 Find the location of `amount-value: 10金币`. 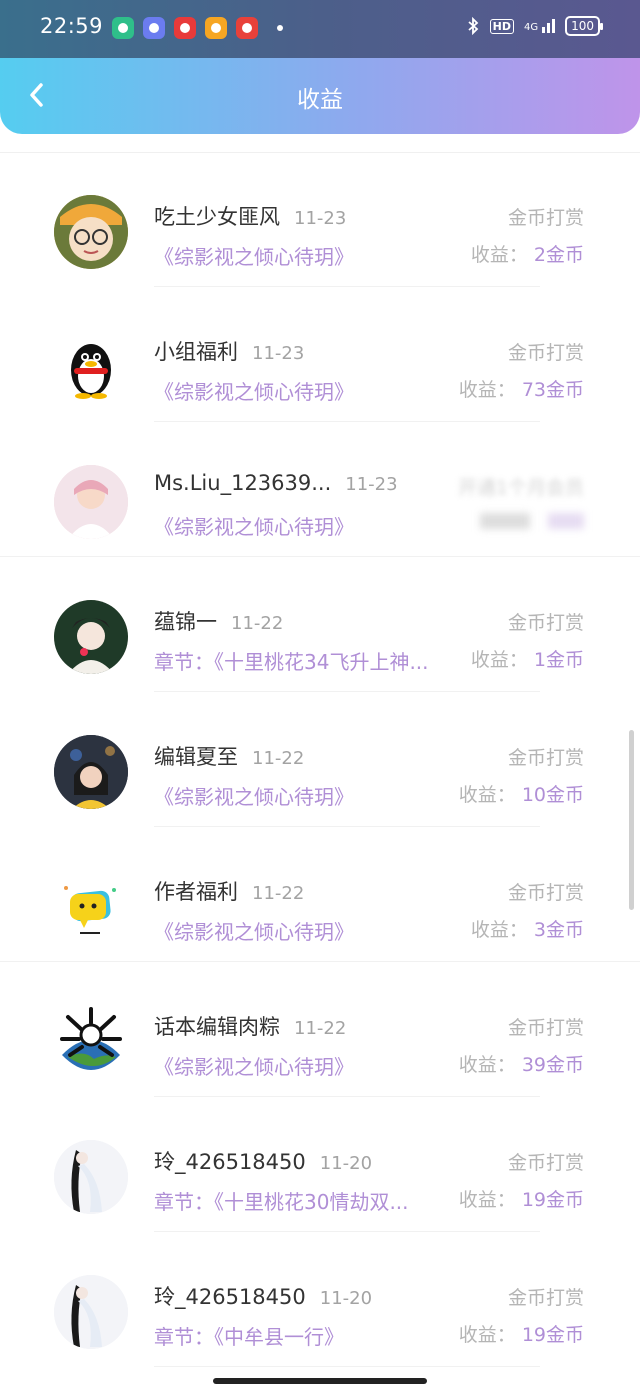

amount-value: 10金币 is located at coordinates (552, 795).